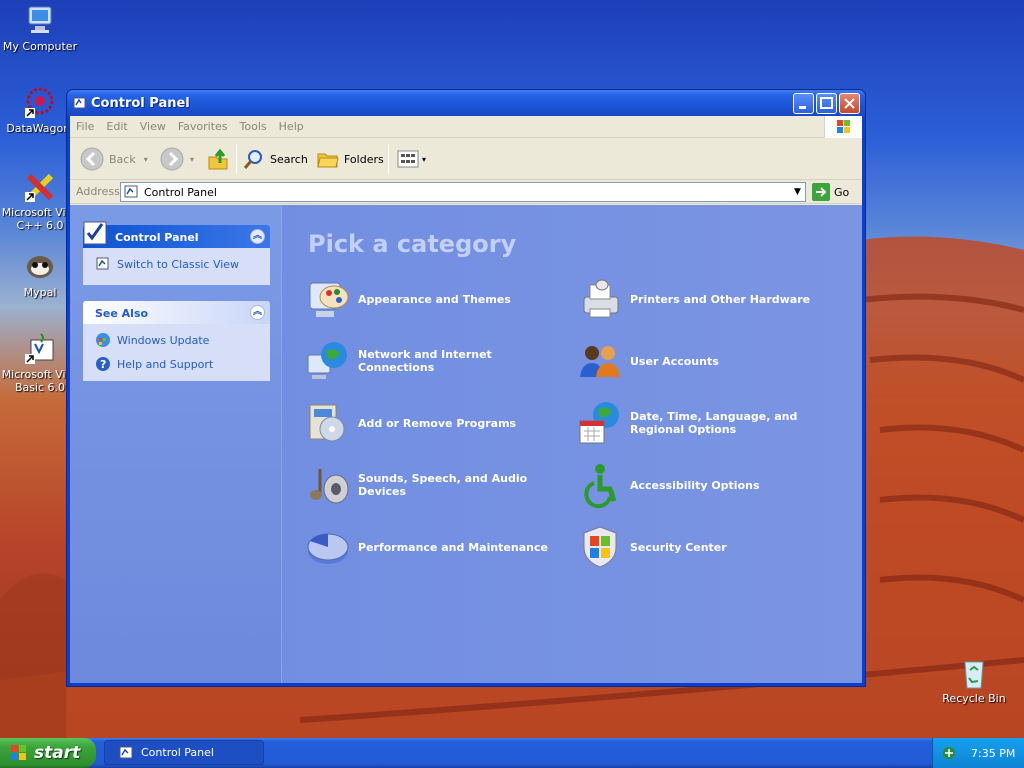 The image size is (1024, 768). What do you see at coordinates (40, 103) in the screenshot?
I see `datawagon-icon` at bounding box center [40, 103].